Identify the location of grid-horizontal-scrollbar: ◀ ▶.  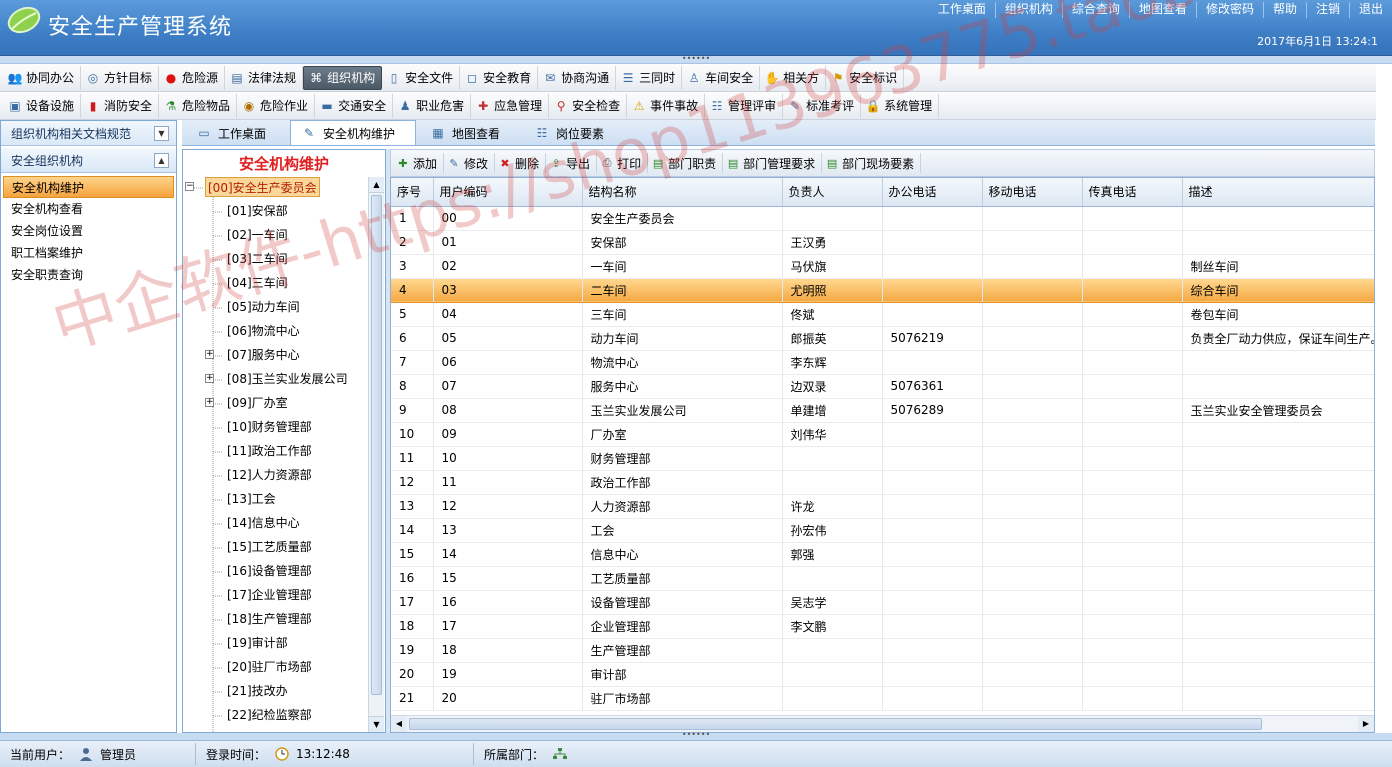
(882, 723).